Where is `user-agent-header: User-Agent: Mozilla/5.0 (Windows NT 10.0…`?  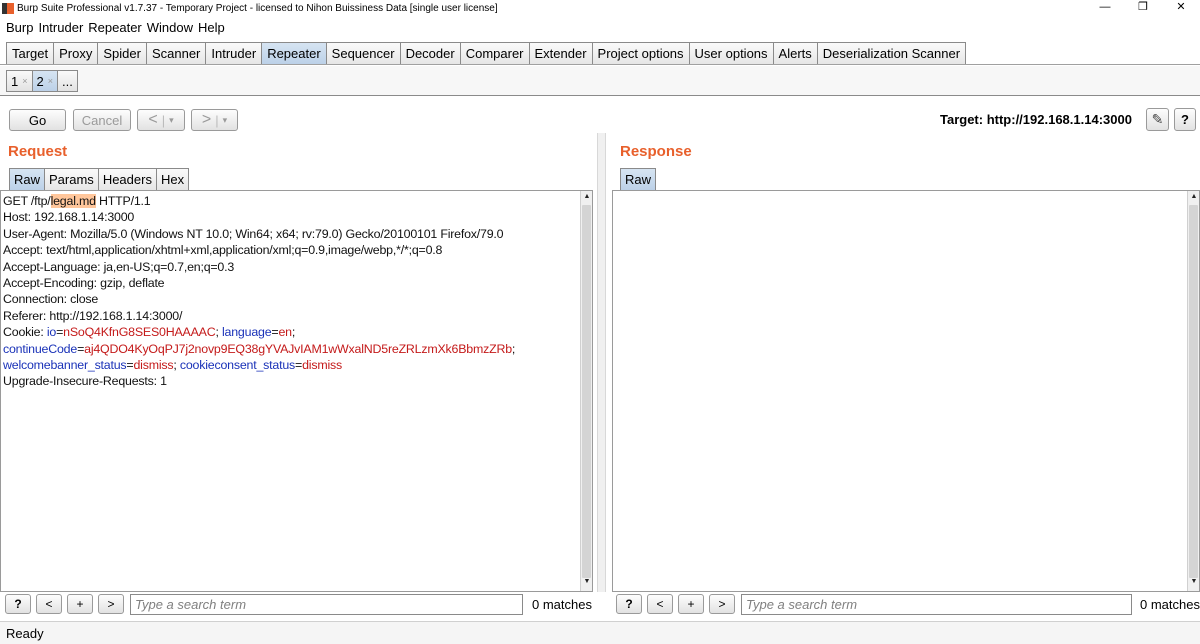
user-agent-header: User-Agent: Mozilla/5.0 (Windows NT 10.0… is located at coordinates (253, 233).